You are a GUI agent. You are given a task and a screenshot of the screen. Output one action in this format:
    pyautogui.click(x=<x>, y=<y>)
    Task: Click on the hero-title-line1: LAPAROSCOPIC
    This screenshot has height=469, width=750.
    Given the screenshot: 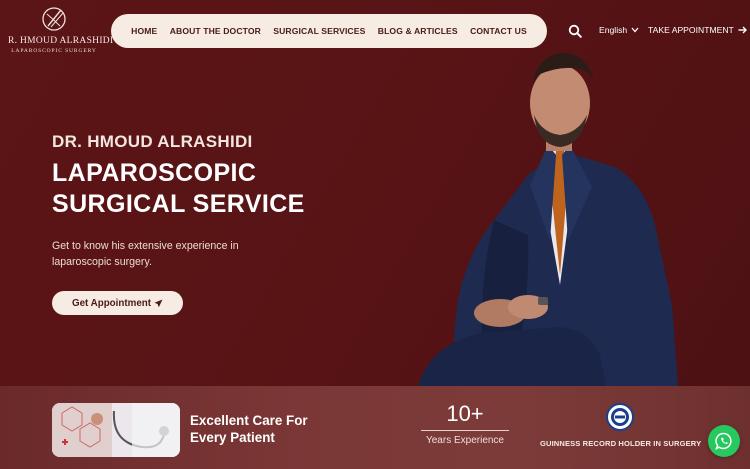 What is the action you would take?
    pyautogui.click(x=154, y=173)
    